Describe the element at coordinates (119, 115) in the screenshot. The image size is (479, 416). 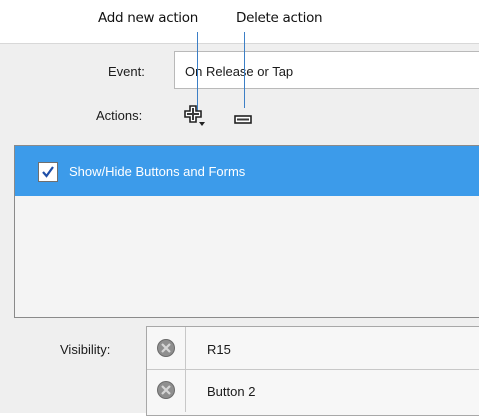
I see `actions-label: Actions:` at that location.